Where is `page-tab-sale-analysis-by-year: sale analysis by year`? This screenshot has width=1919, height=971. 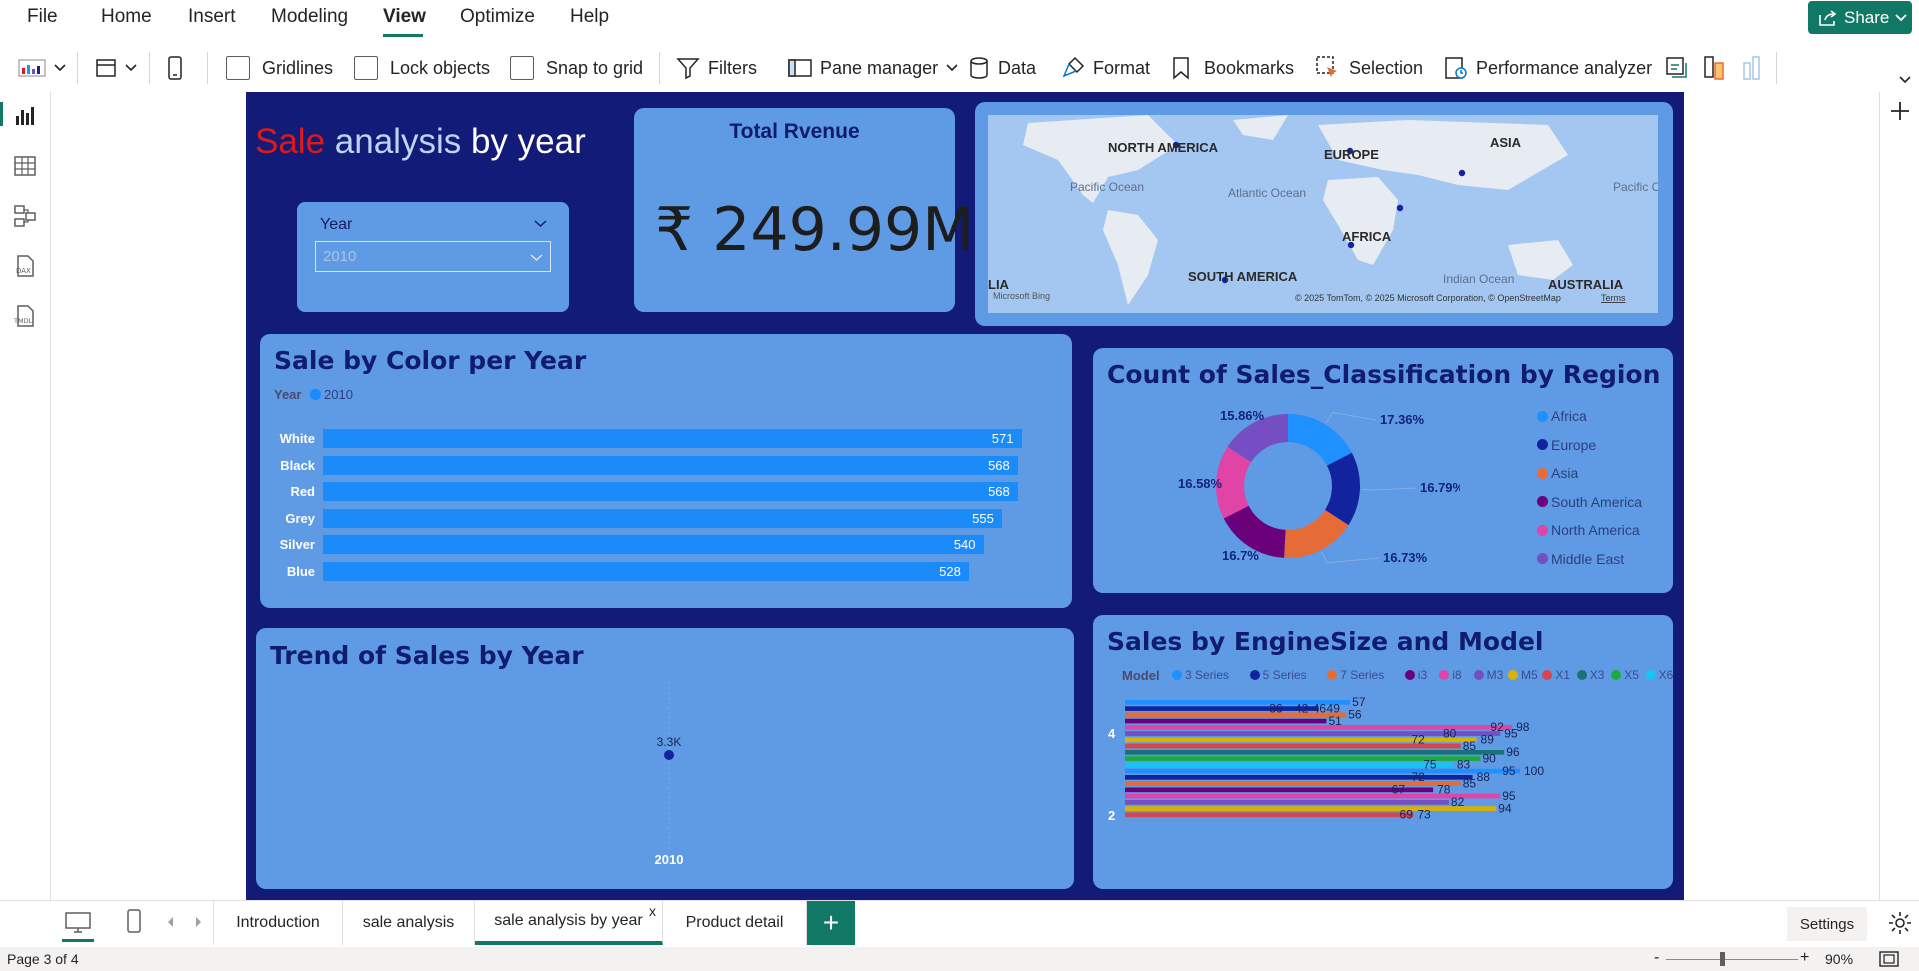 page-tab-sale-analysis-by-year: sale analysis by year is located at coordinates (569, 923).